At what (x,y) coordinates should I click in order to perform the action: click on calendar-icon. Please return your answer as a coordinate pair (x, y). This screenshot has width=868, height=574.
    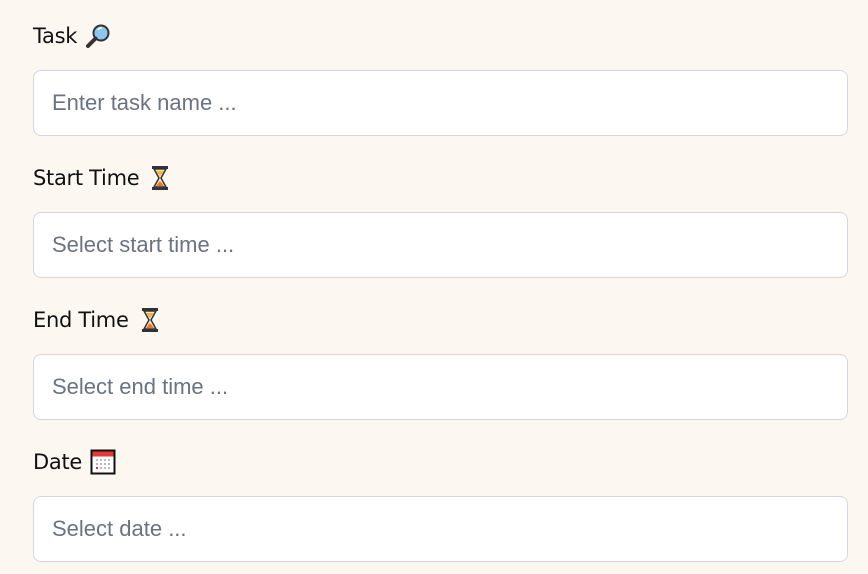
    Looking at the image, I should click on (103, 462).